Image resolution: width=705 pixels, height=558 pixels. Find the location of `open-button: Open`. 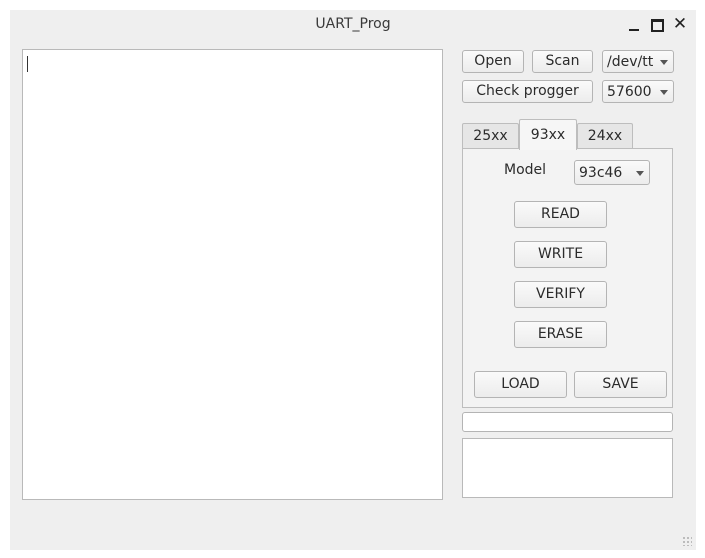

open-button: Open is located at coordinates (493, 61).